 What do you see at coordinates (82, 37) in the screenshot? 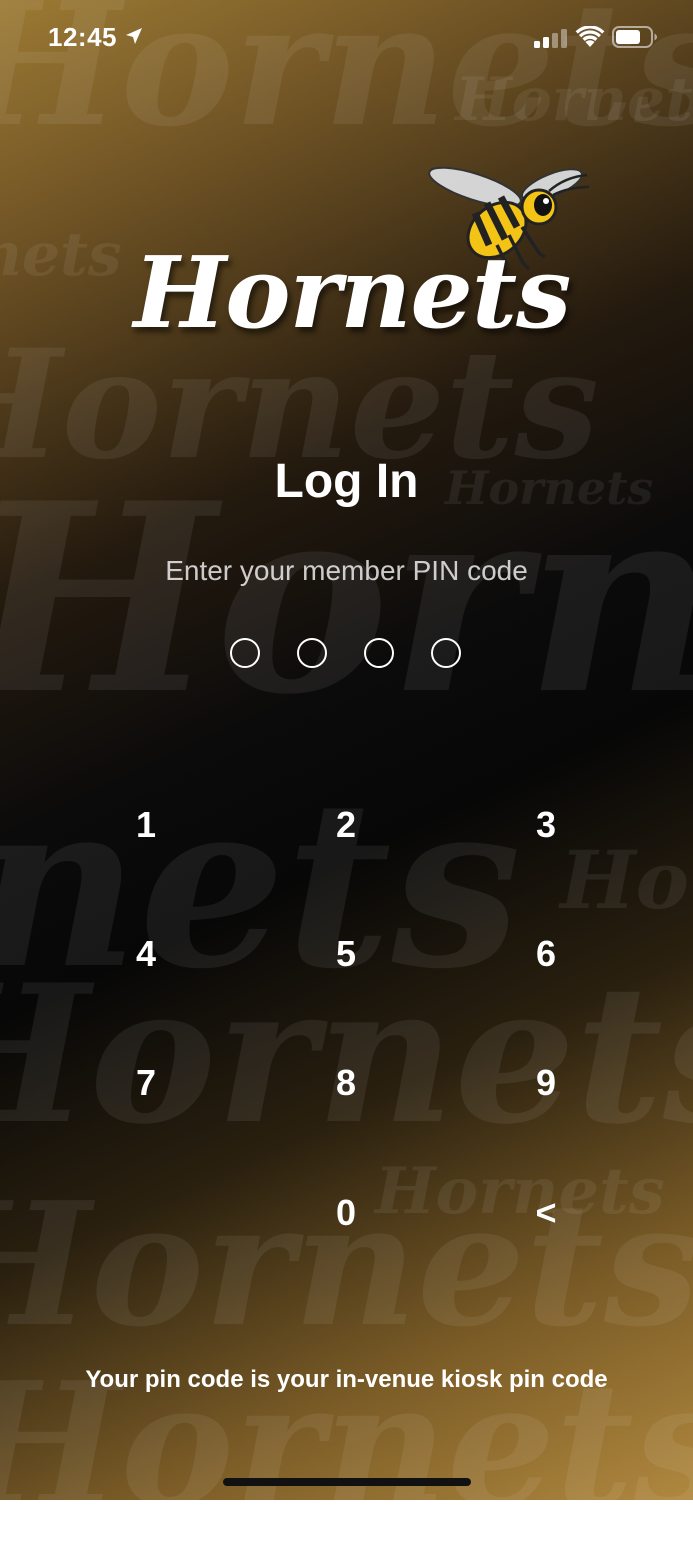
I see `status-time: 12:45` at bounding box center [82, 37].